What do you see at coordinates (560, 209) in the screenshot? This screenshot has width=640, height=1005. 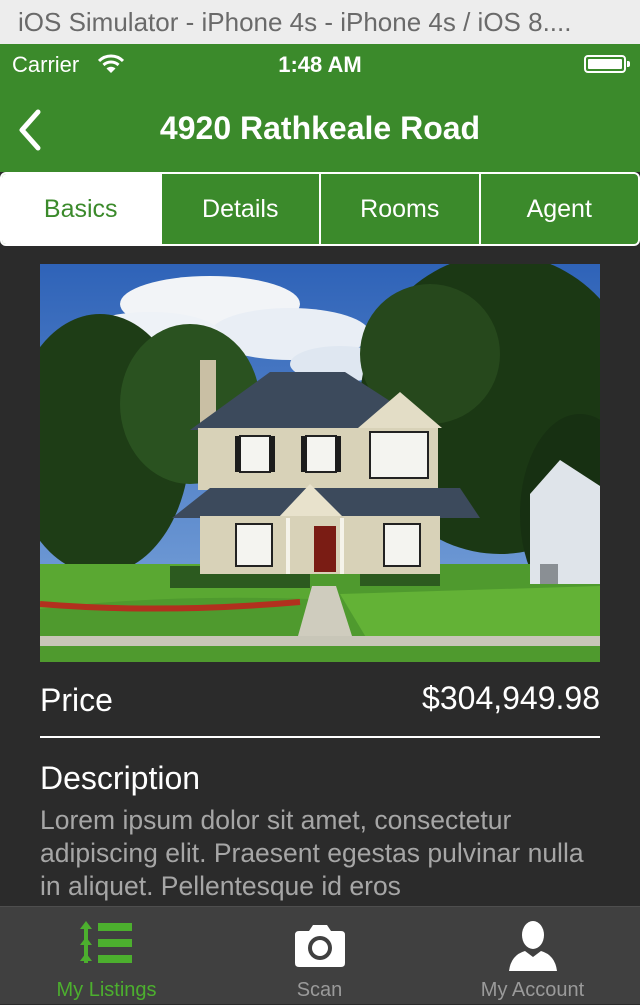 I see `segment-agent: Agent` at bounding box center [560, 209].